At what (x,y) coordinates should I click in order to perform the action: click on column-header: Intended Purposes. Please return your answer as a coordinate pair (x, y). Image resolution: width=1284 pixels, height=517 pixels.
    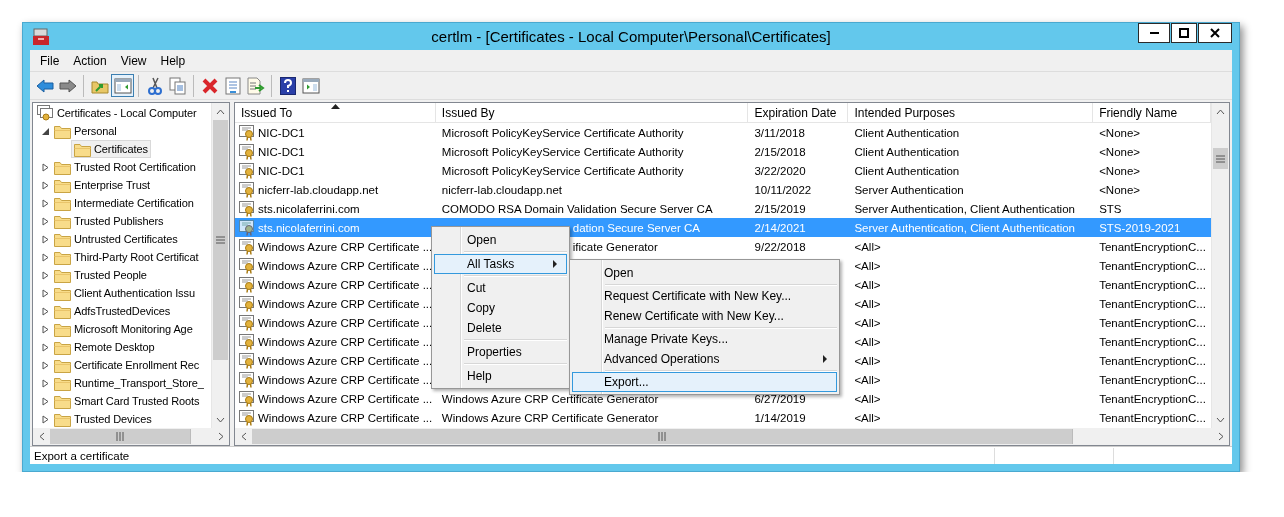
    Looking at the image, I should click on (971, 112).